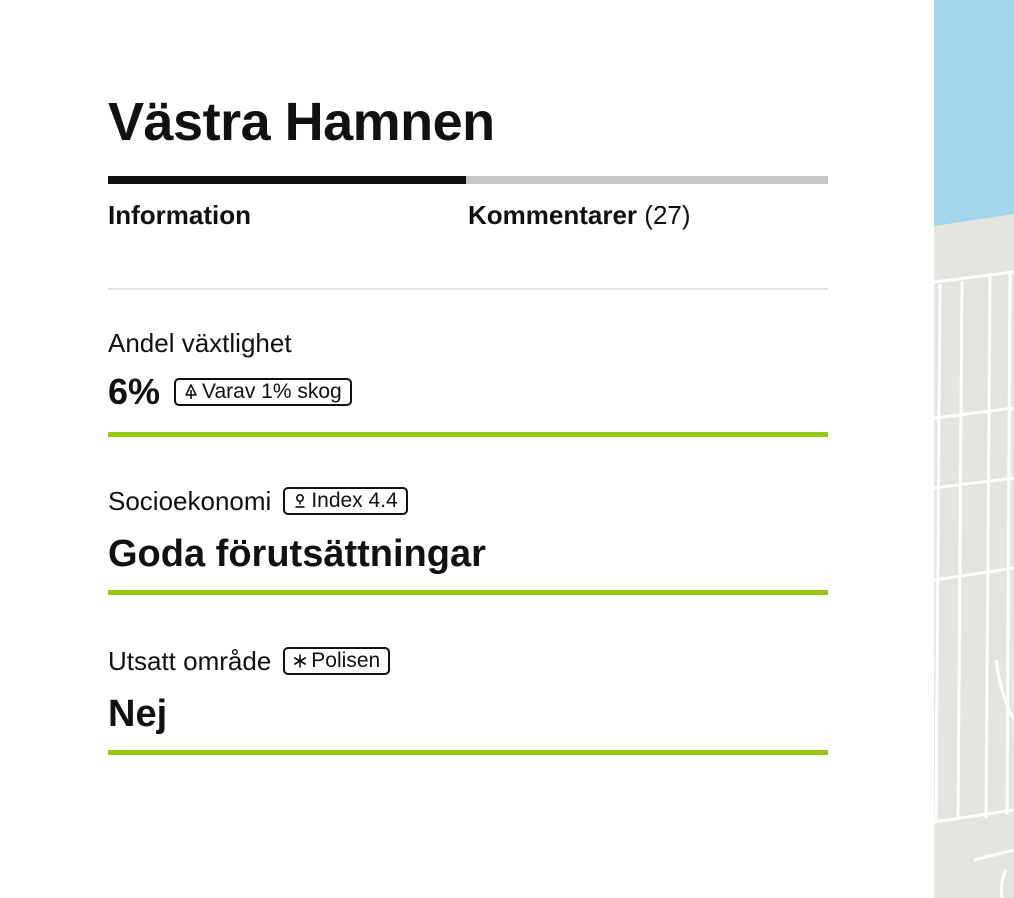  Describe the element at coordinates (191, 391) in the screenshot. I see `tree-icon` at that location.